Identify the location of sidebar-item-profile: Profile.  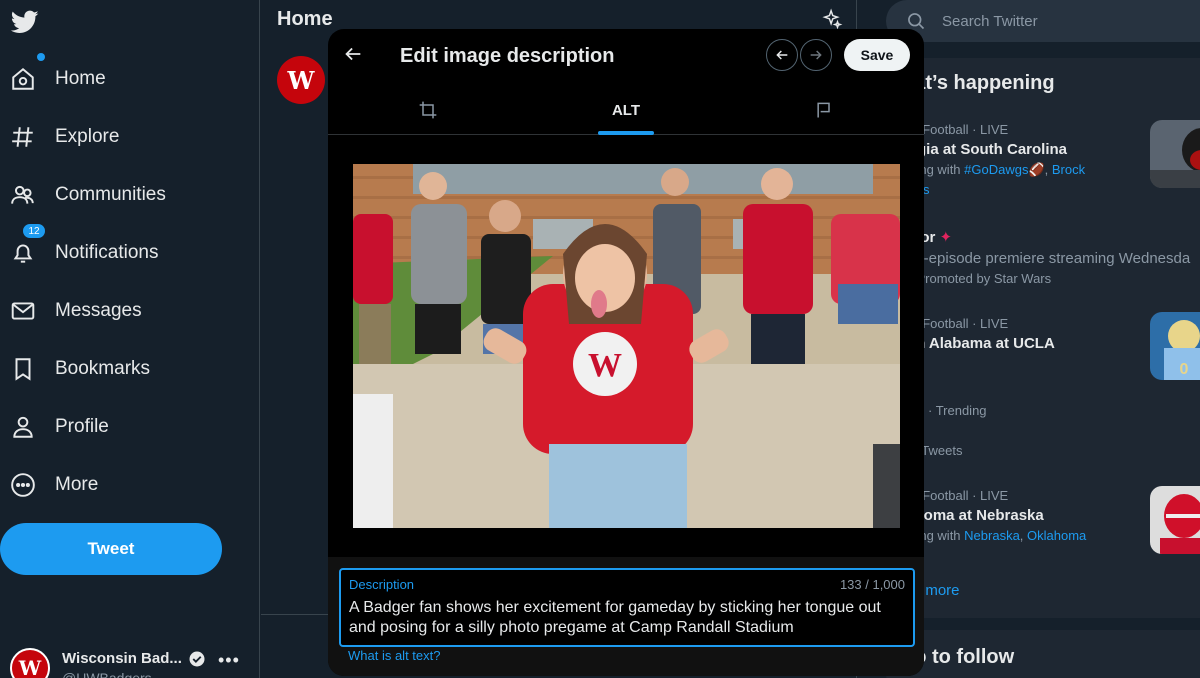
(59, 427).